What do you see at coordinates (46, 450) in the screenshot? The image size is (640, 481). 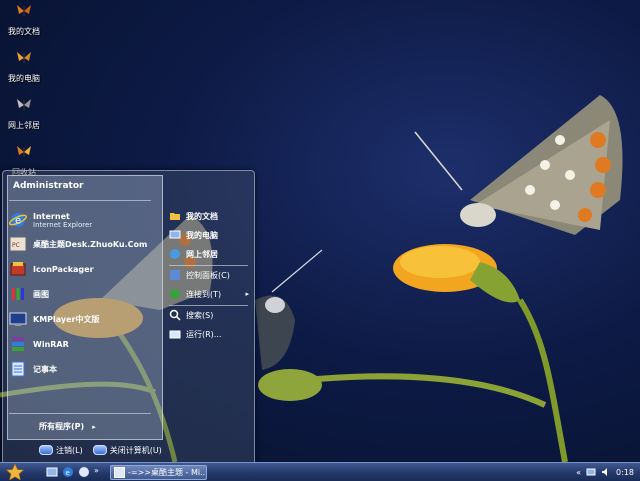 I see `logoff-icon` at bounding box center [46, 450].